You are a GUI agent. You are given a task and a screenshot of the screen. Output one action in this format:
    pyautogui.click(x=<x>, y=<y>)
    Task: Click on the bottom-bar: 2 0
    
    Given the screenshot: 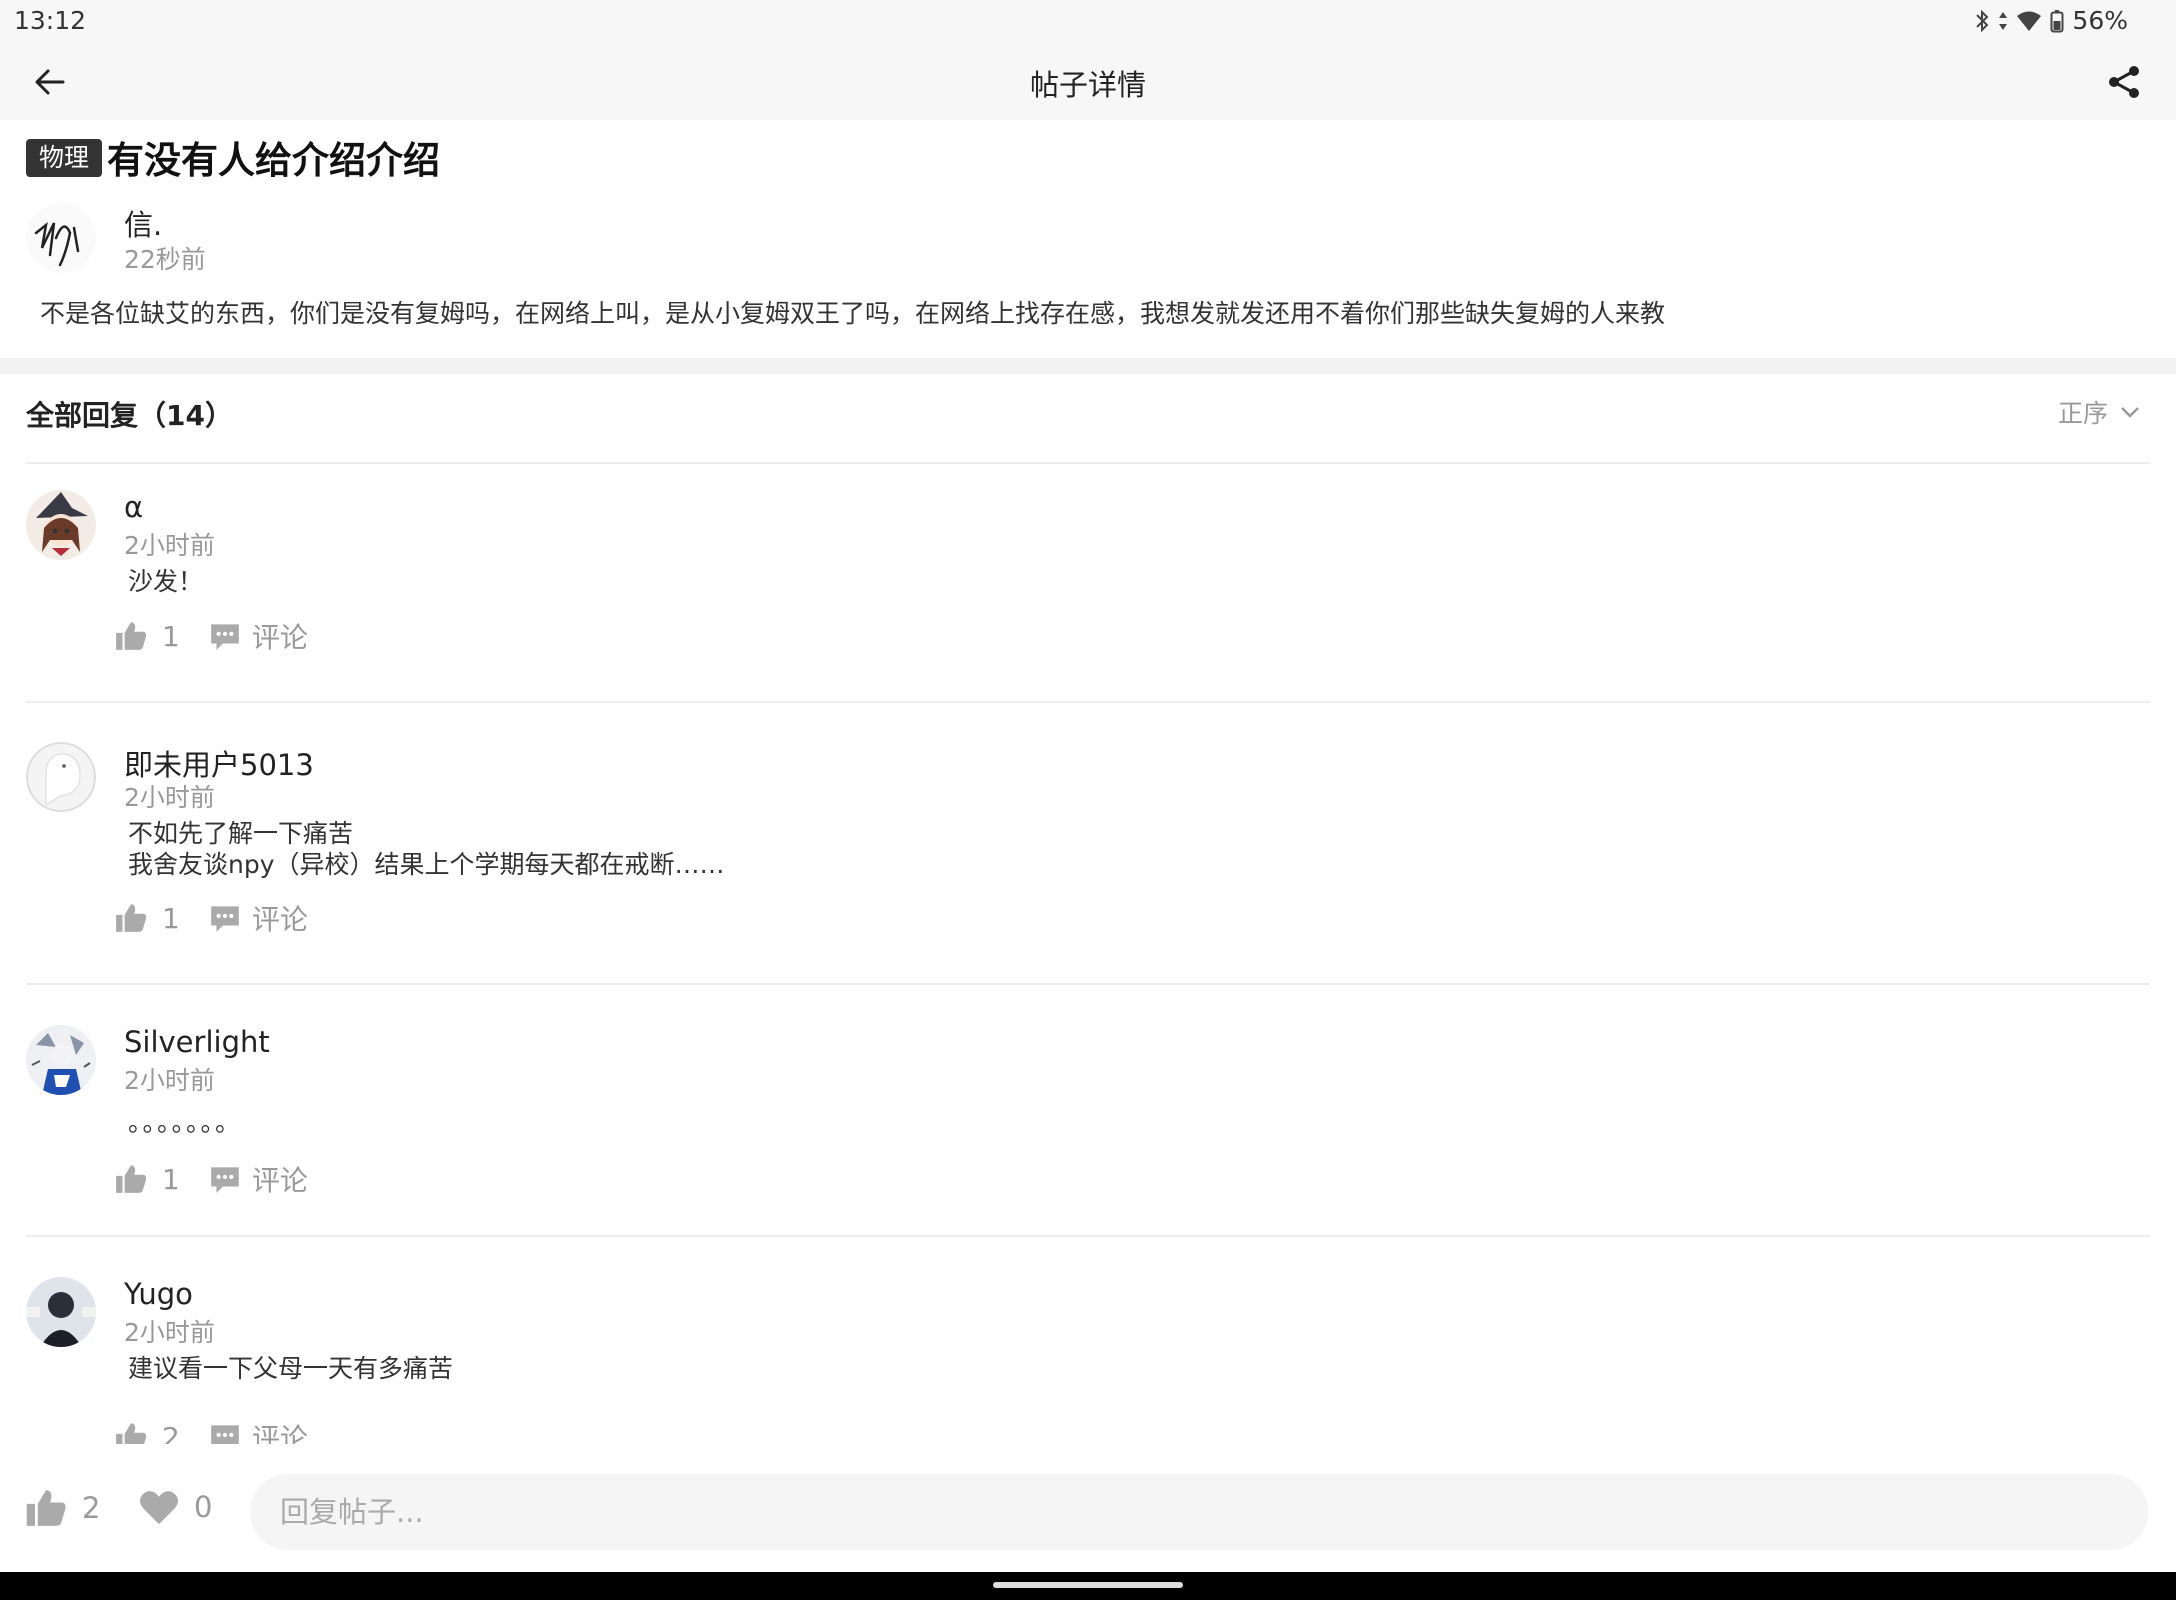 What is the action you would take?
    pyautogui.click(x=1088, y=1508)
    